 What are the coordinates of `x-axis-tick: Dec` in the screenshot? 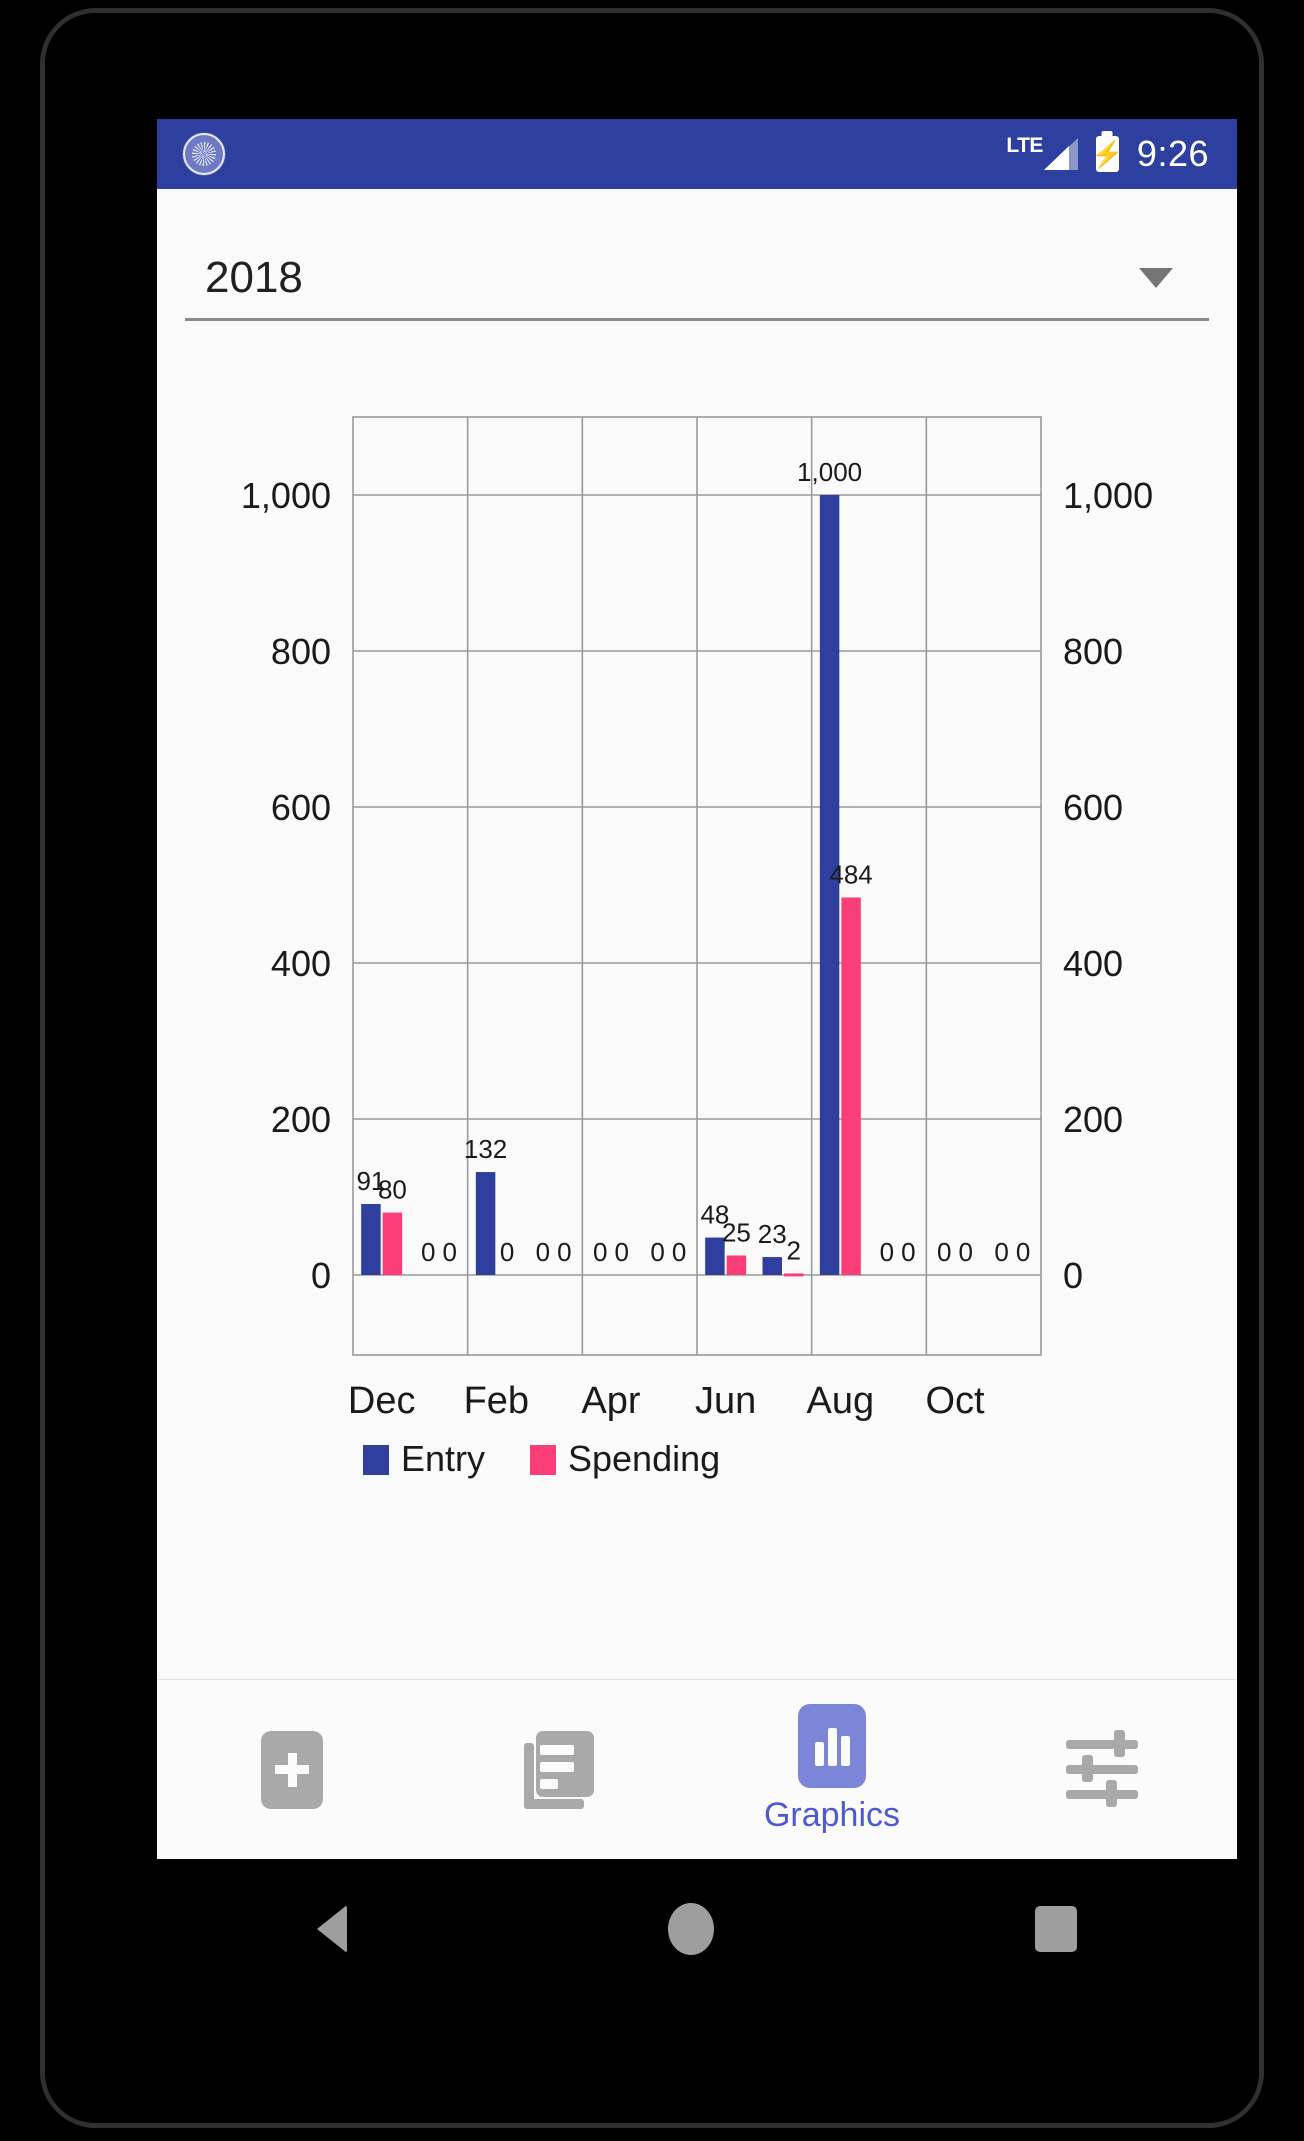 It's located at (382, 1401).